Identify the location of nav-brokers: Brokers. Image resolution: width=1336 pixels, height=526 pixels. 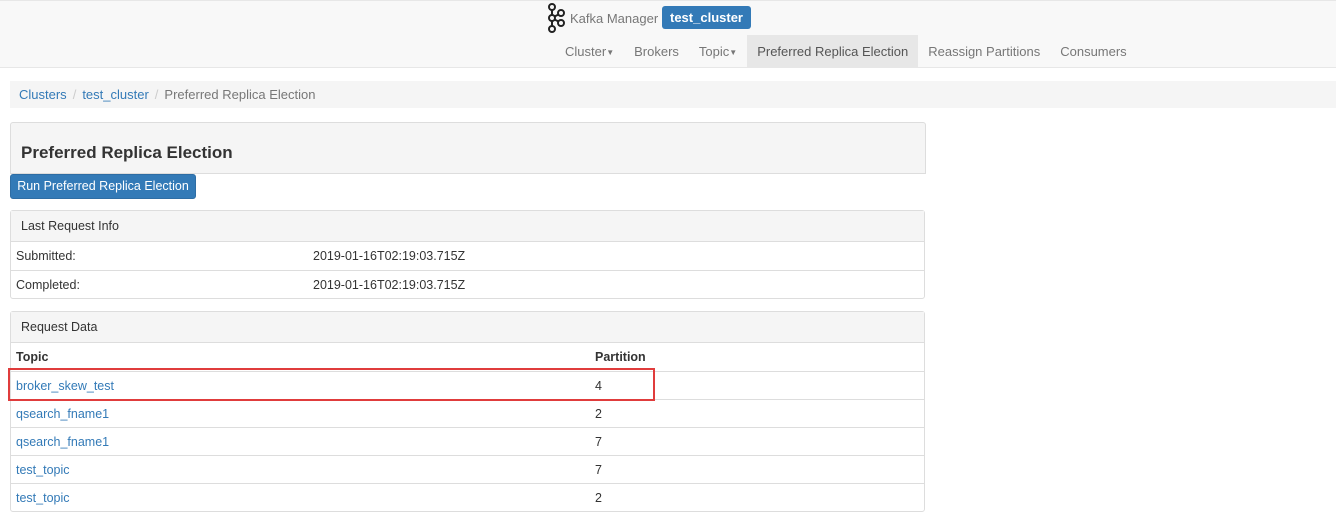
(656, 51).